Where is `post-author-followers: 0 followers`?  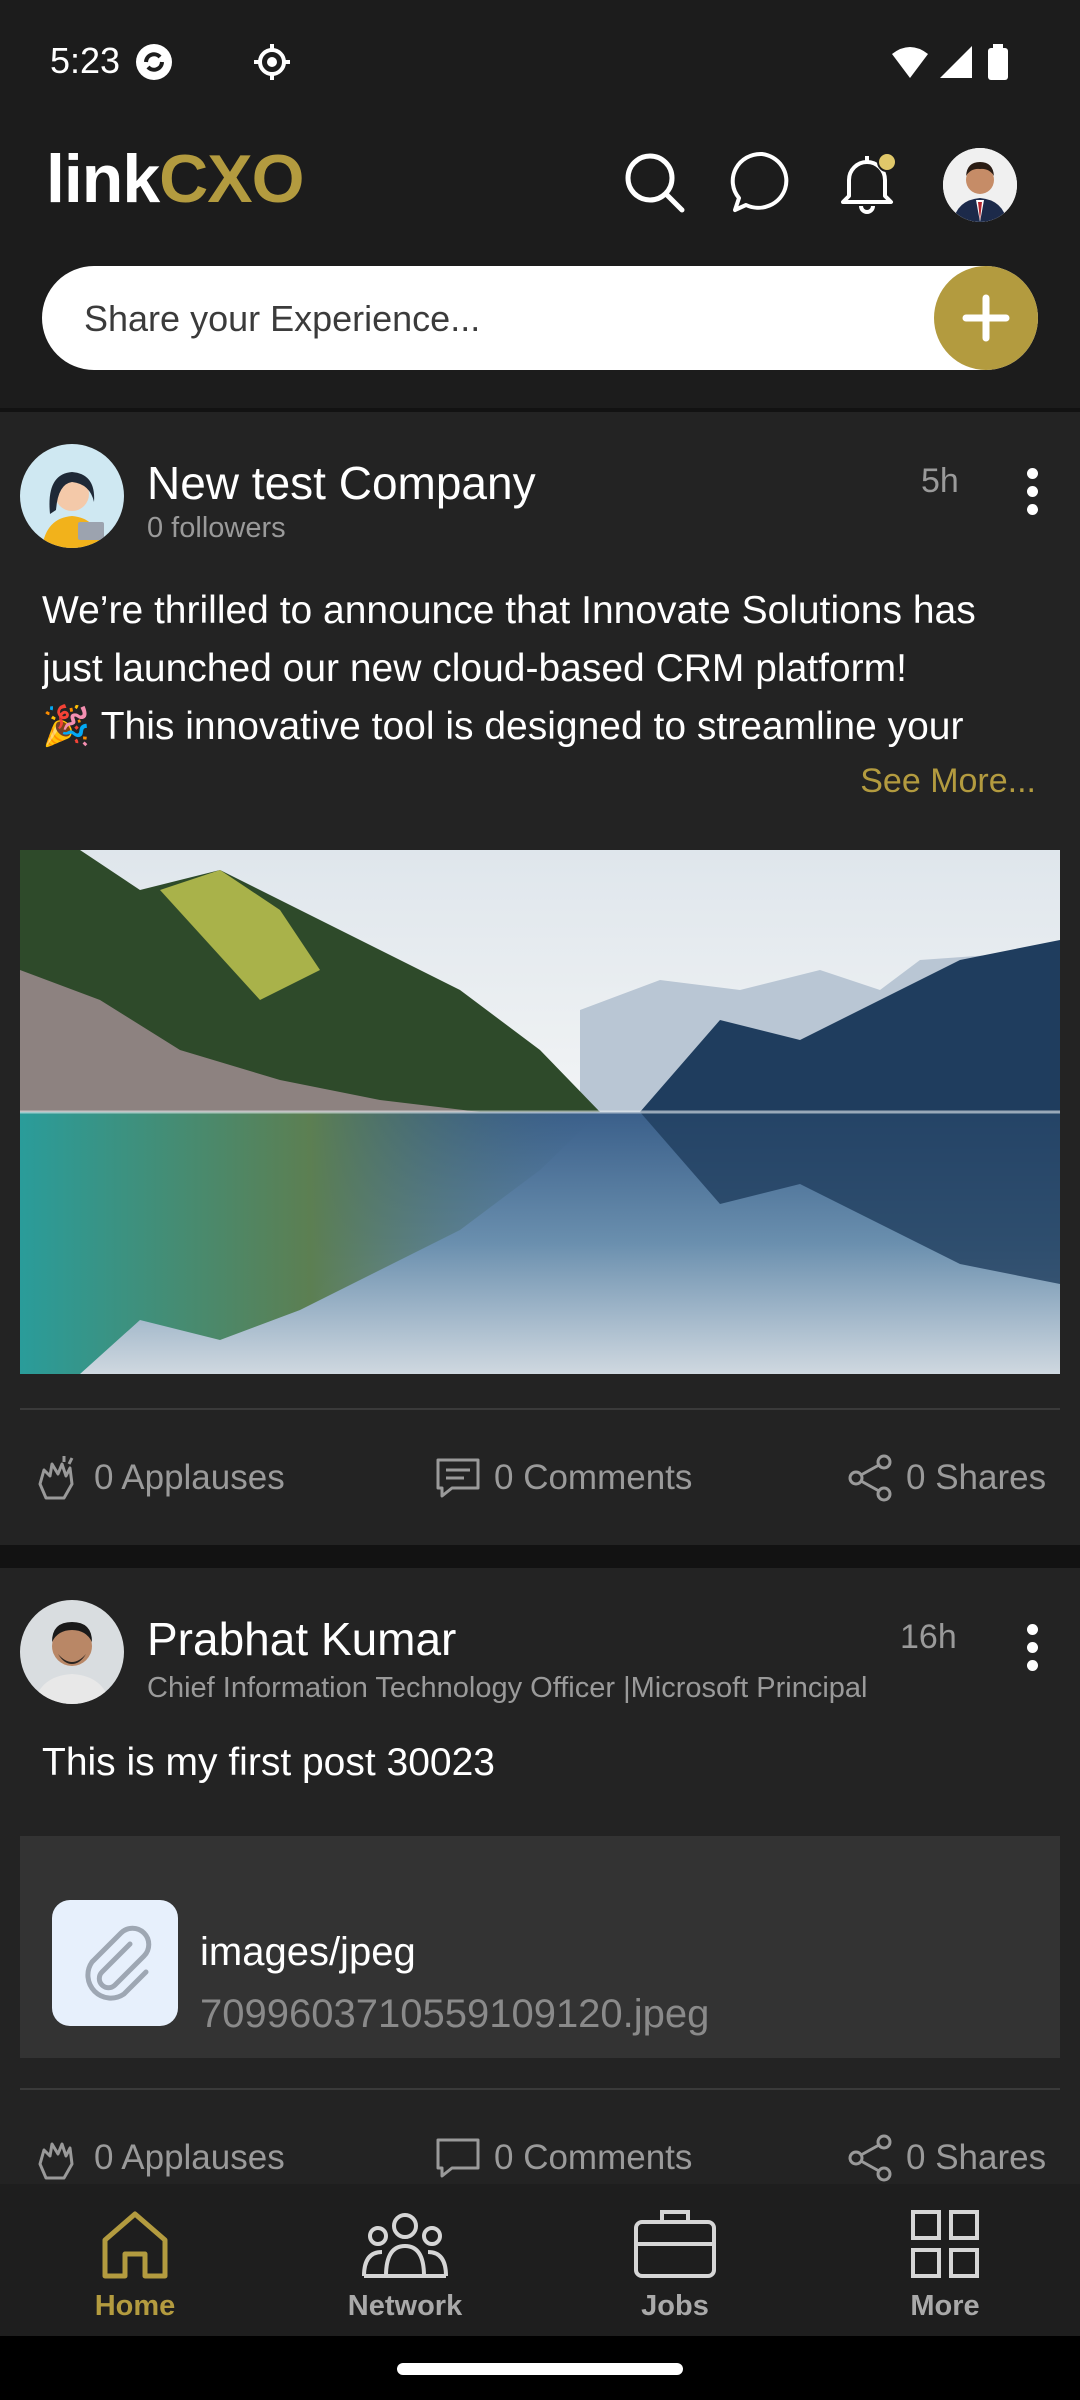
post-author-followers: 0 followers is located at coordinates (216, 528).